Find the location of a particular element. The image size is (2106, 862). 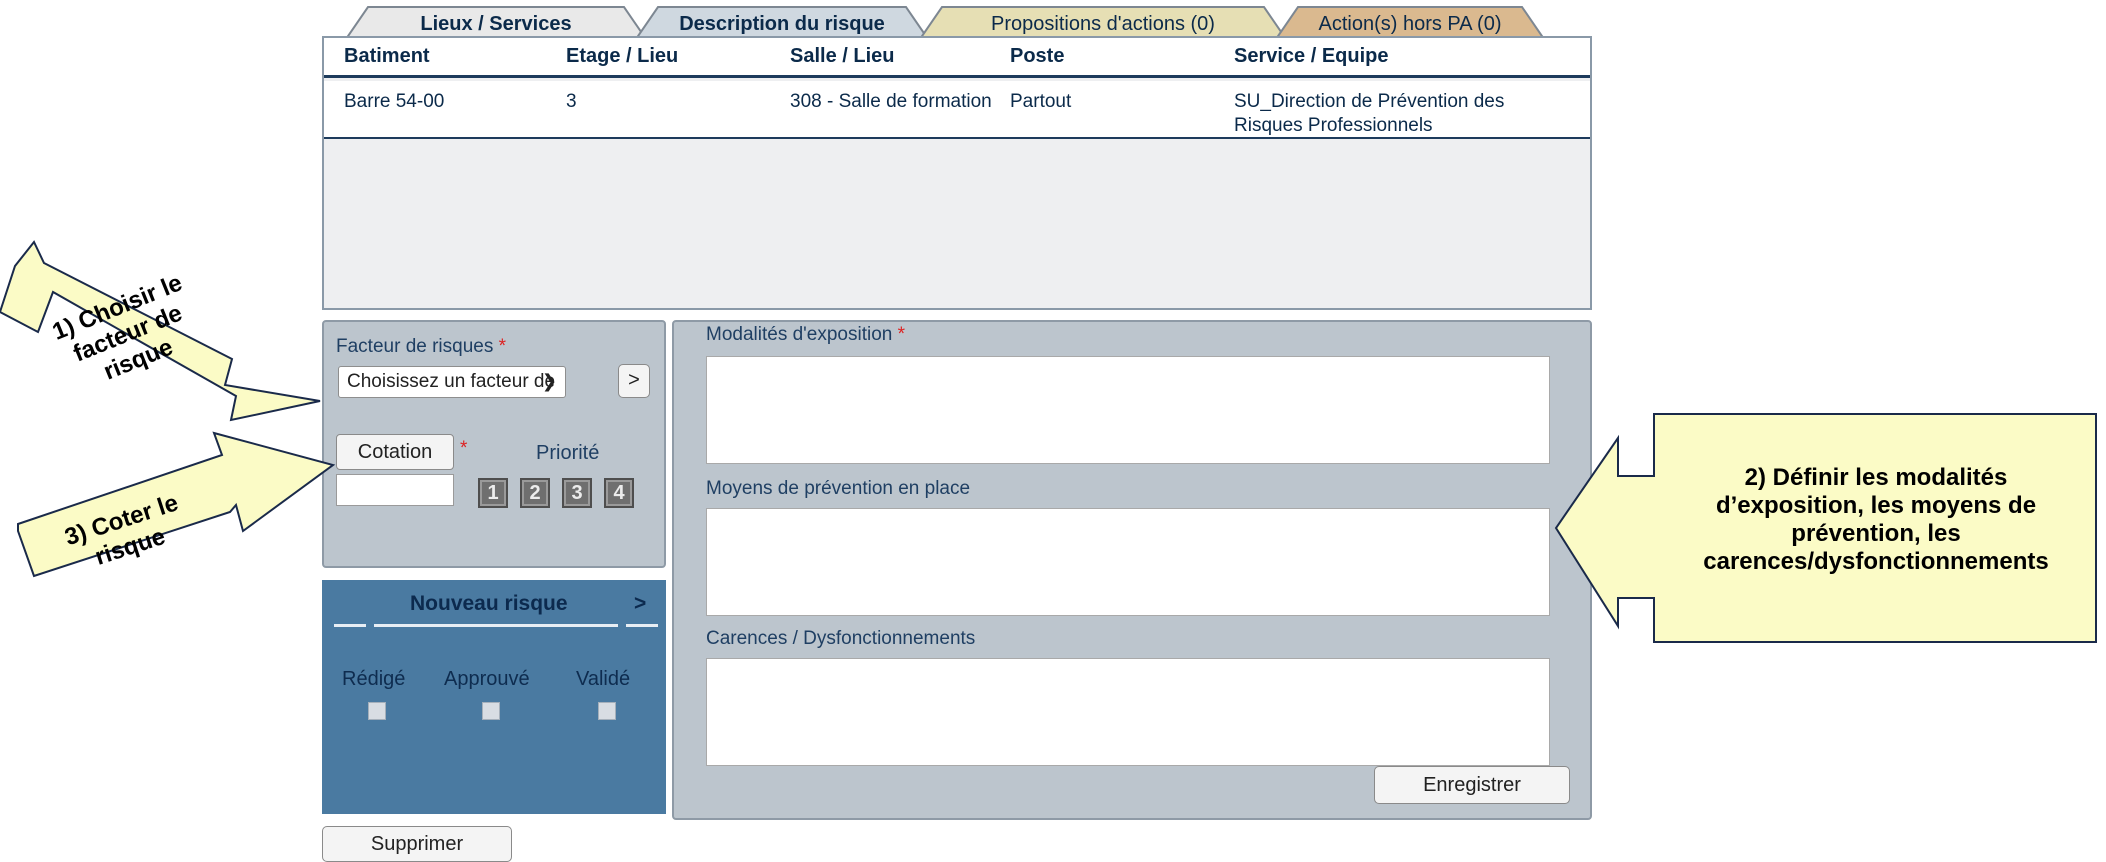

callout-line: 2) Définir les modalités is located at coordinates (1876, 477).